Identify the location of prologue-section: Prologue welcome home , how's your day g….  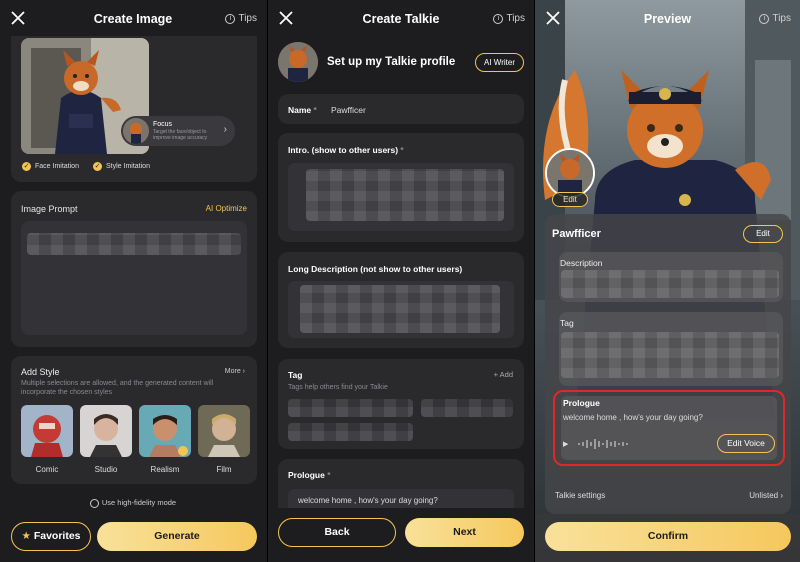
(669, 428).